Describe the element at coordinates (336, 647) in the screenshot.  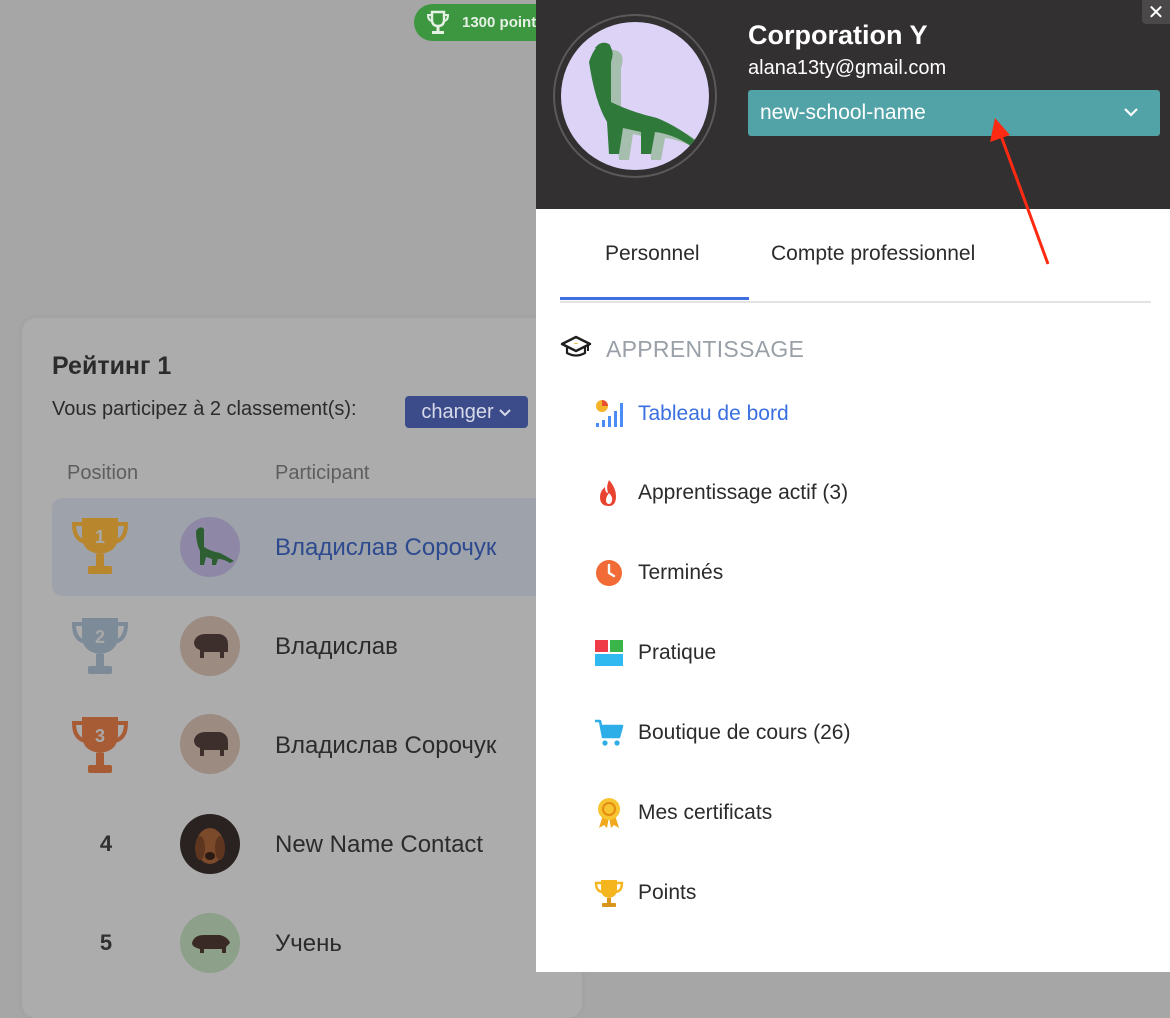
I see `participant-name: Владислав` at that location.